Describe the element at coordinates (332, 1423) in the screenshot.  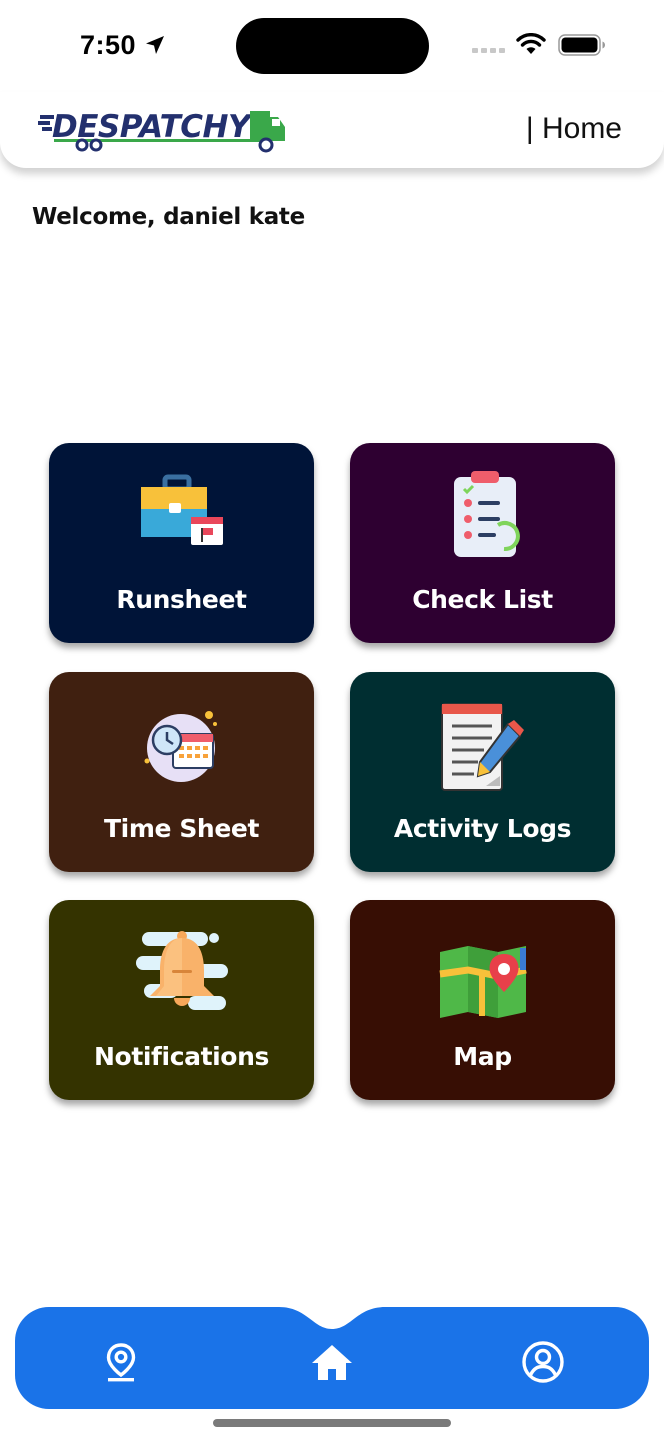
I see `home-indicator` at that location.